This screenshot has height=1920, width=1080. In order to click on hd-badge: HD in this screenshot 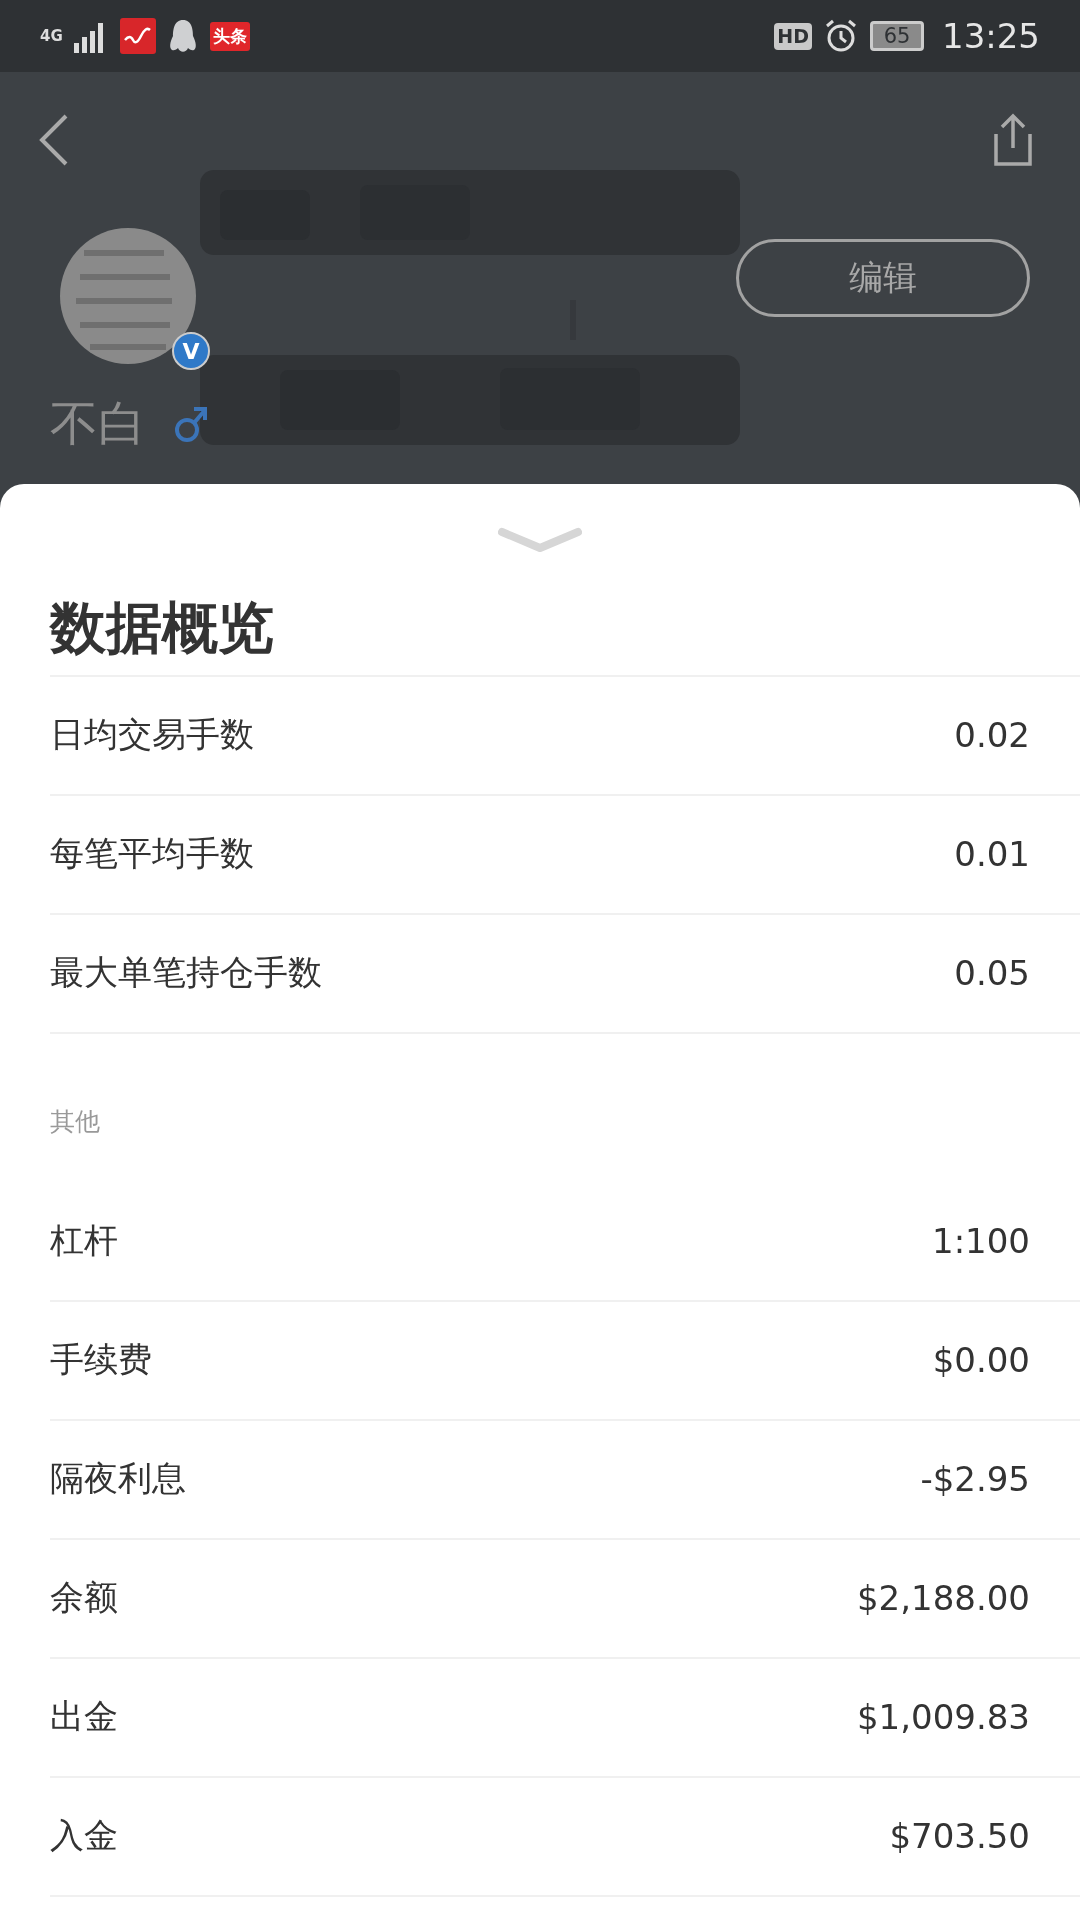, I will do `click(793, 36)`.